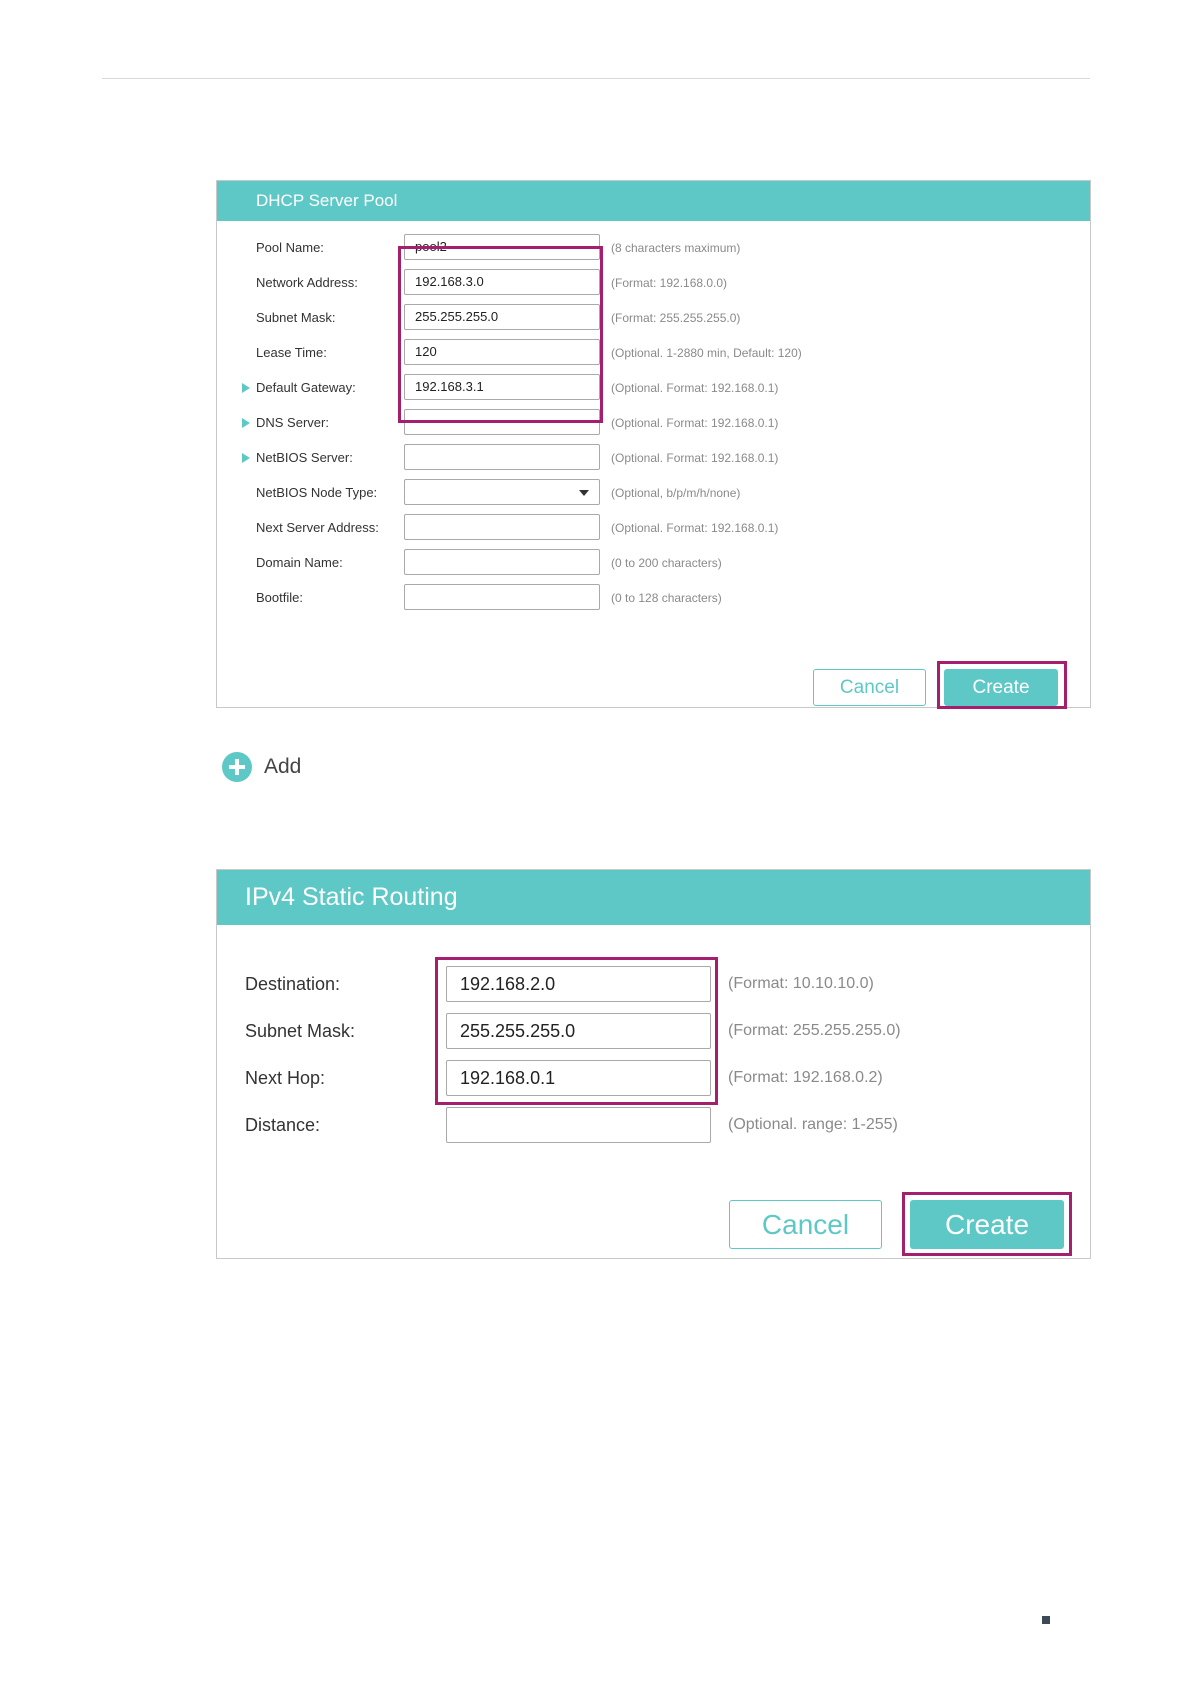 The width and height of the screenshot is (1191, 1684). I want to click on bootfile-hint: (0 to 128 characters), so click(666, 598).